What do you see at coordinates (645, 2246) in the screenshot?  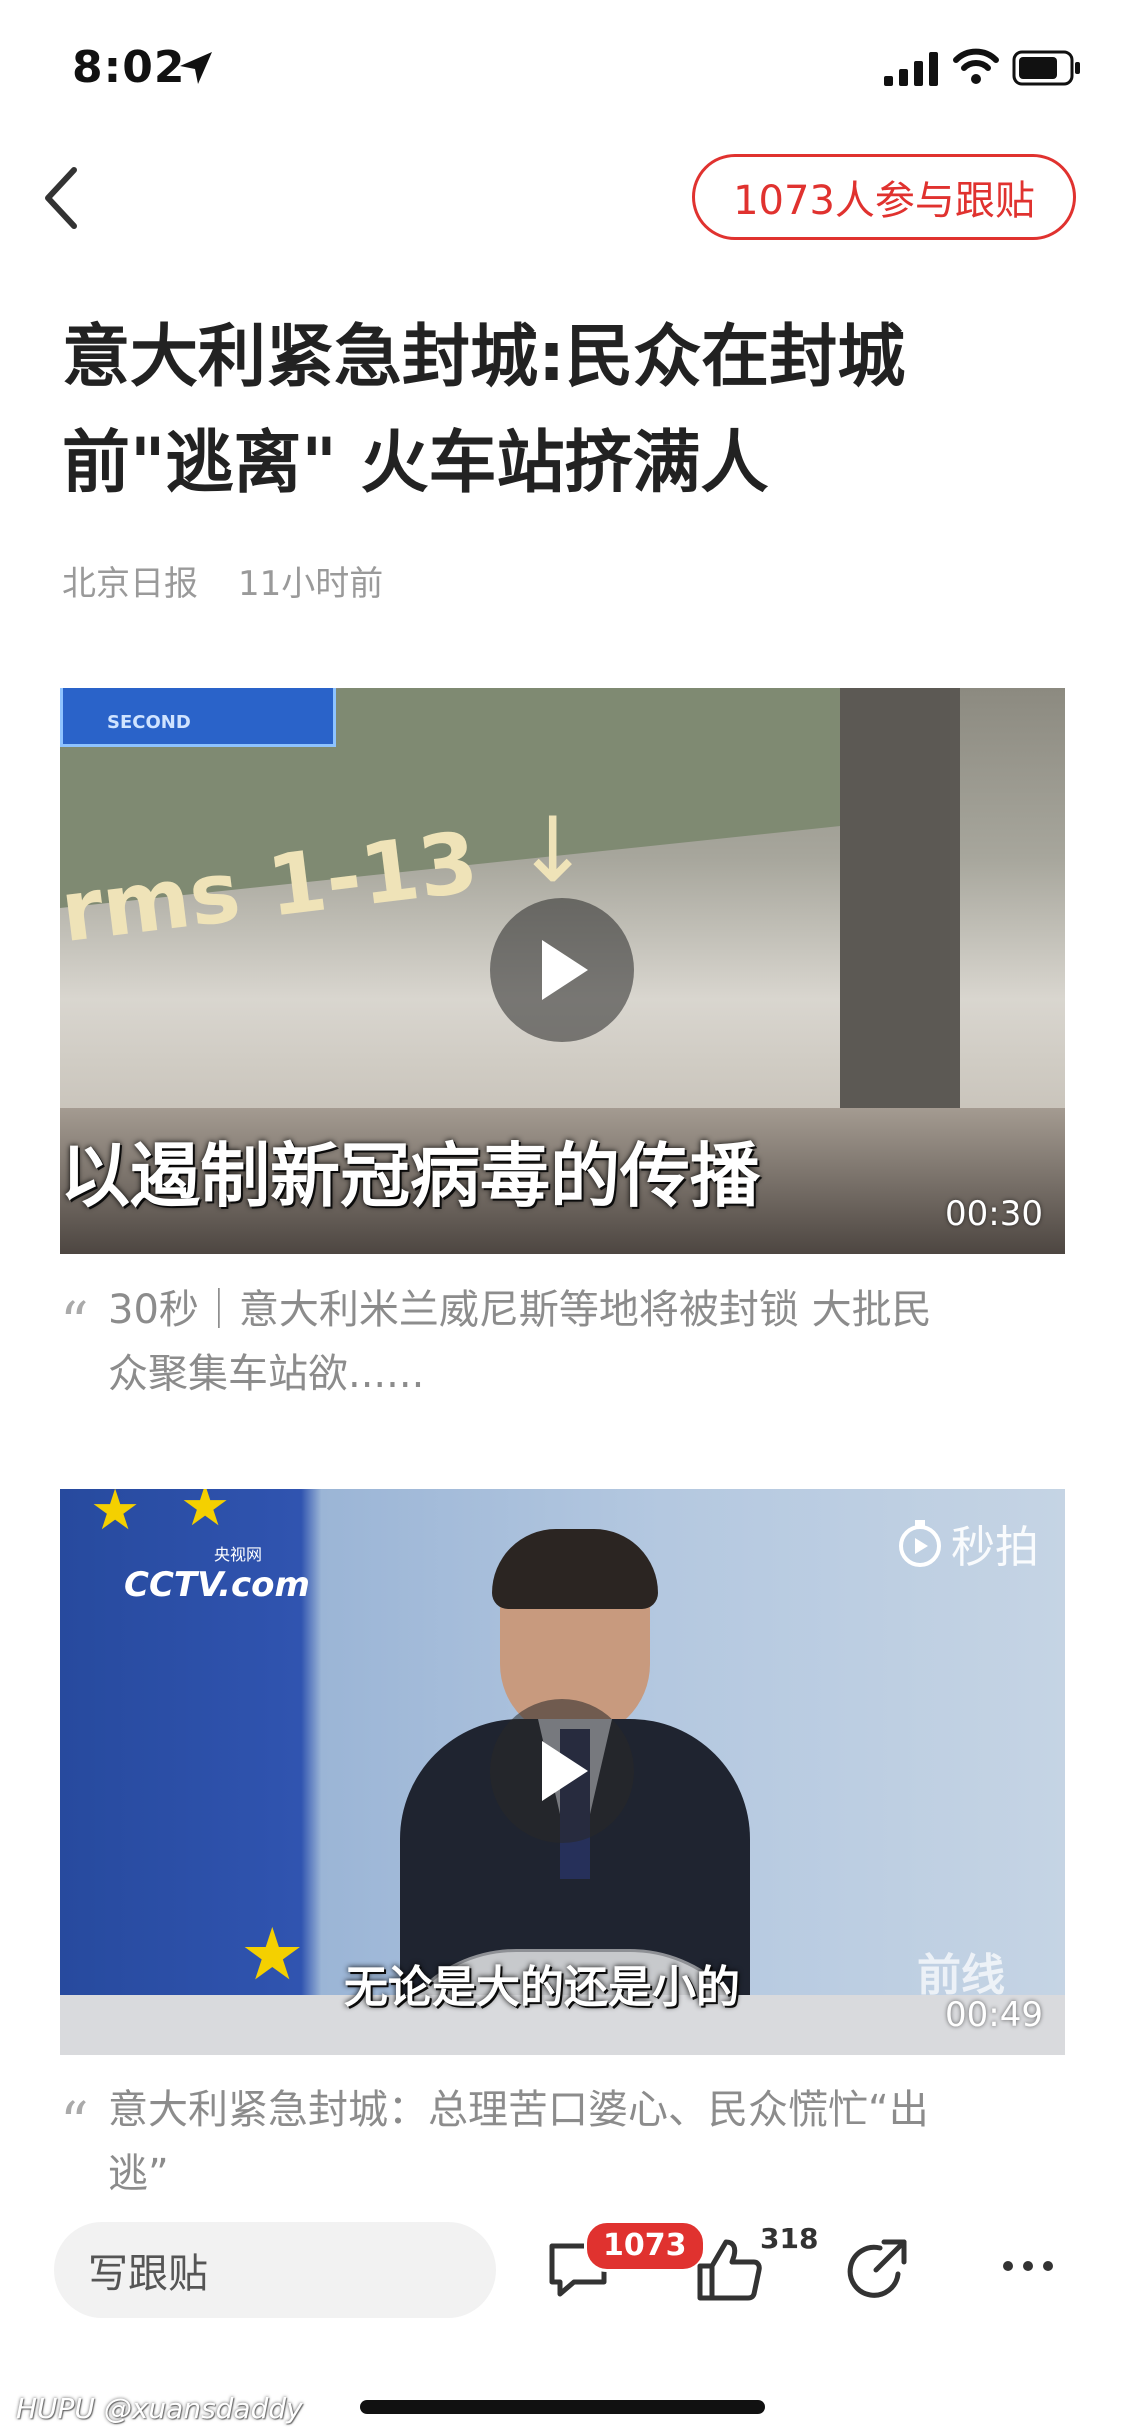 I see `comment-count-badge: 1073` at bounding box center [645, 2246].